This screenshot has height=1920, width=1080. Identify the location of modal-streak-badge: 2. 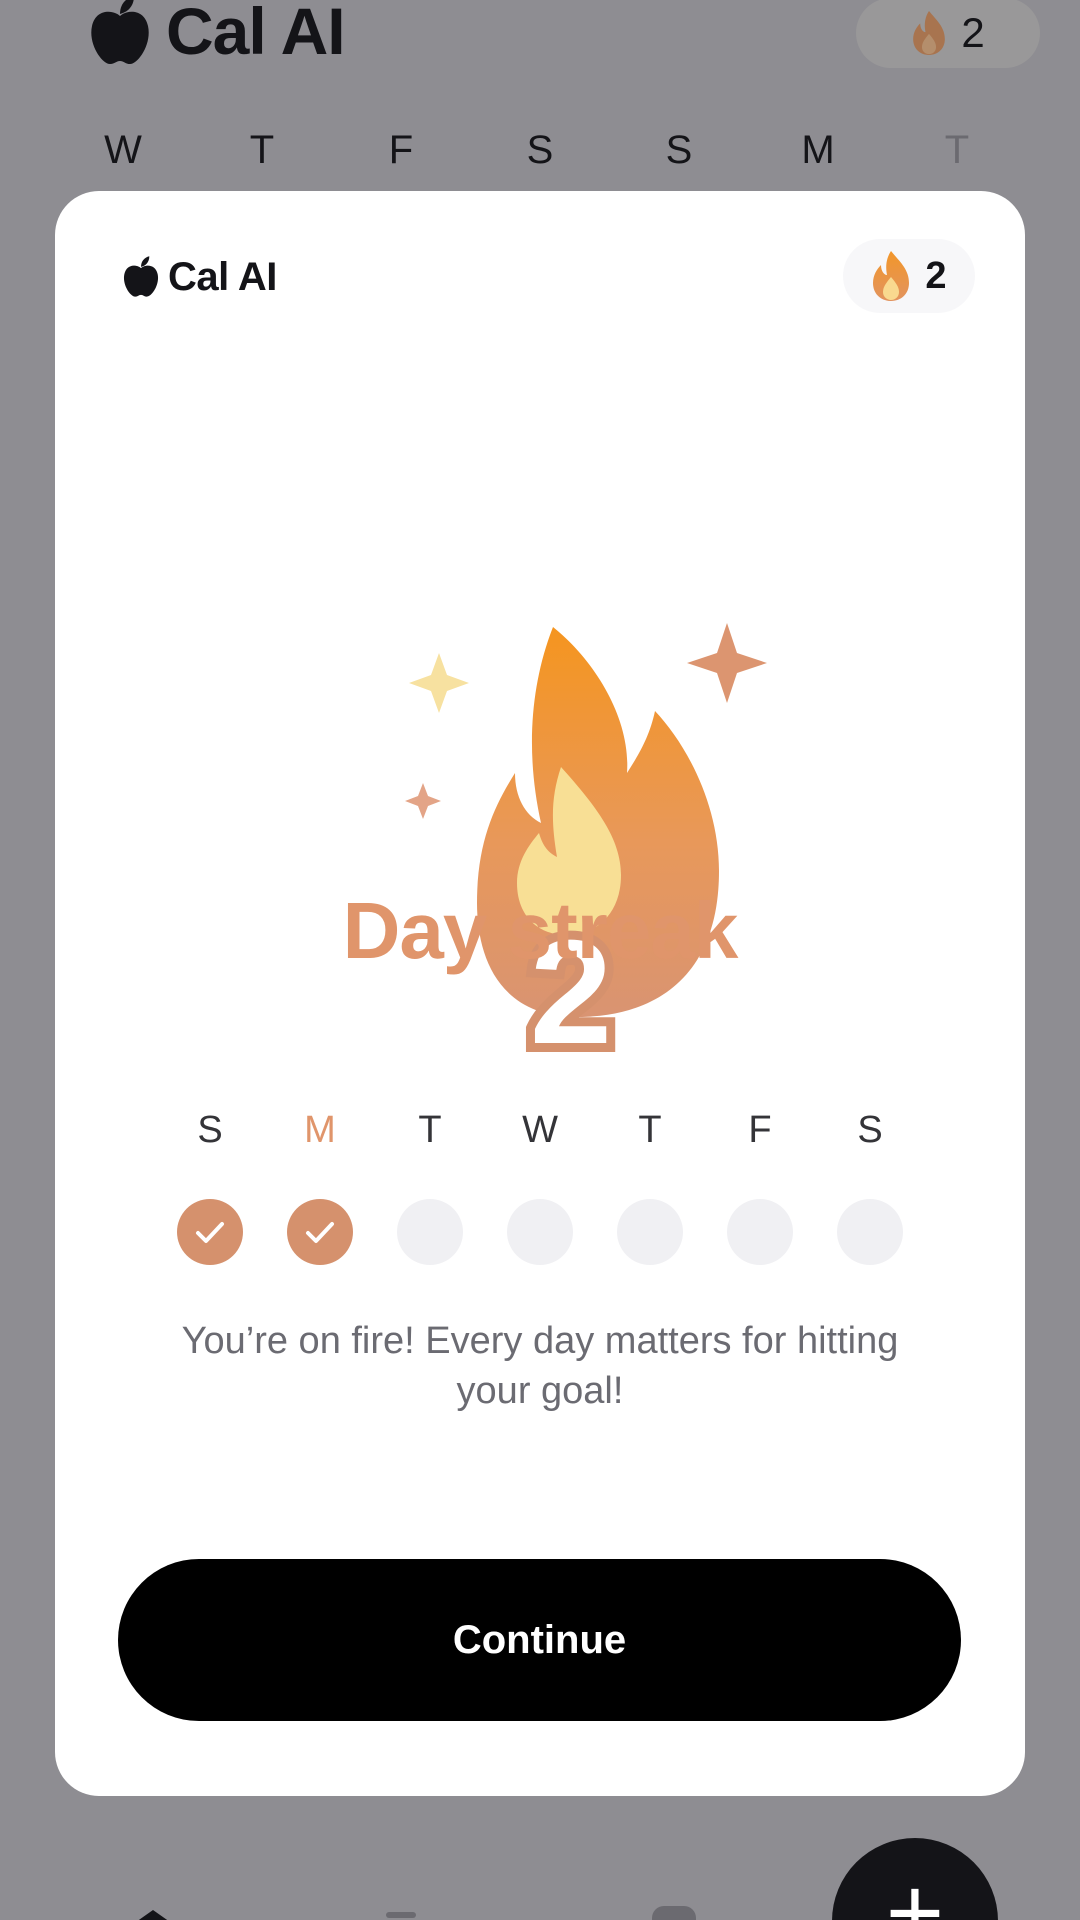
(909, 276).